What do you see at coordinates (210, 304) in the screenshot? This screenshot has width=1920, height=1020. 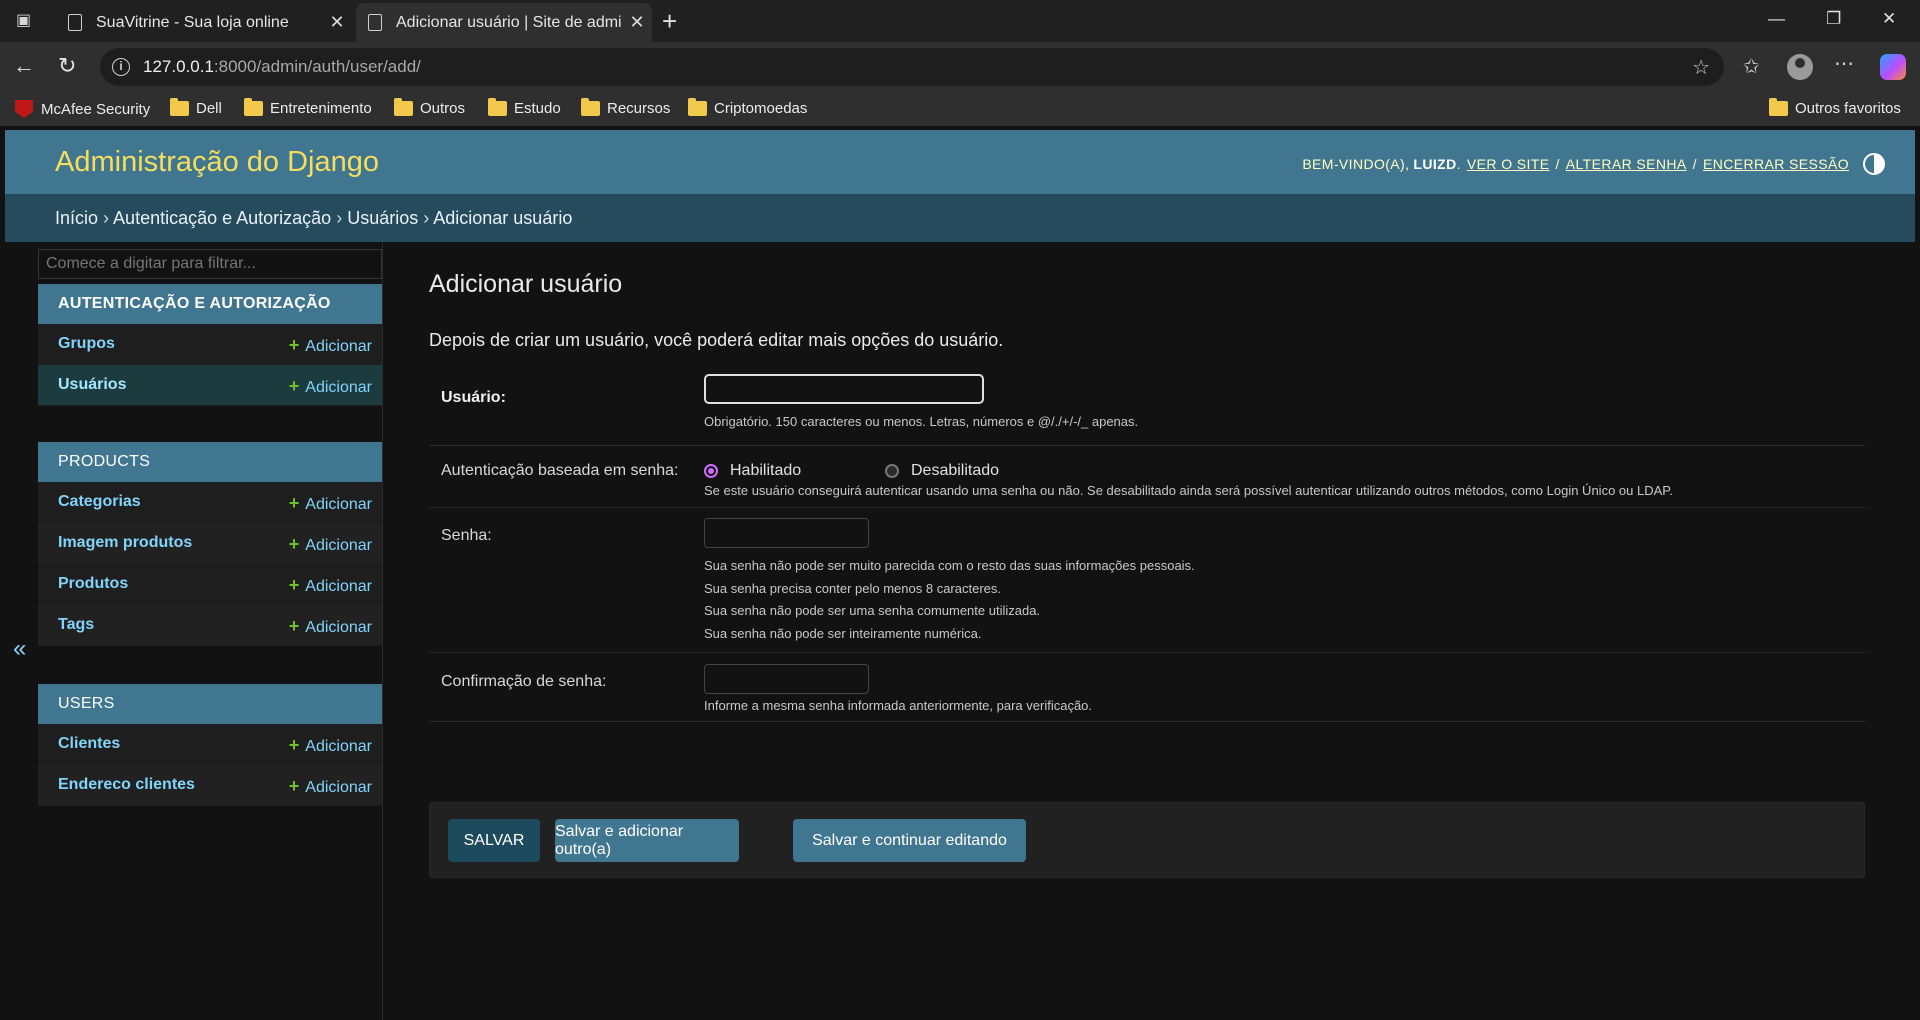 I see `module-caption: AUTENTICAÇÃO E AUTORIZAÇÃO` at bounding box center [210, 304].